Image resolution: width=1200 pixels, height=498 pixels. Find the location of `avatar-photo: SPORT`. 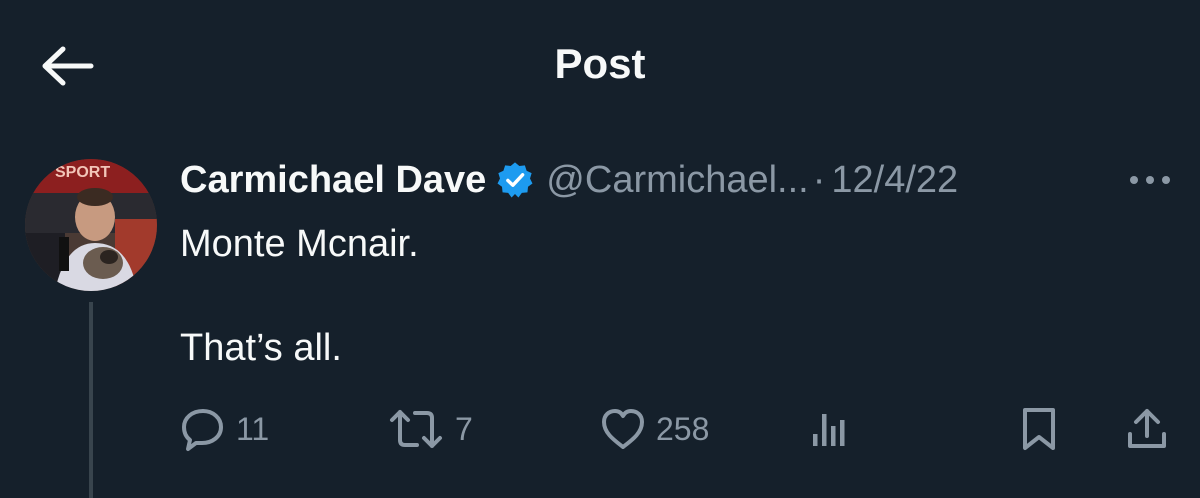

avatar-photo: SPORT is located at coordinates (91, 225).